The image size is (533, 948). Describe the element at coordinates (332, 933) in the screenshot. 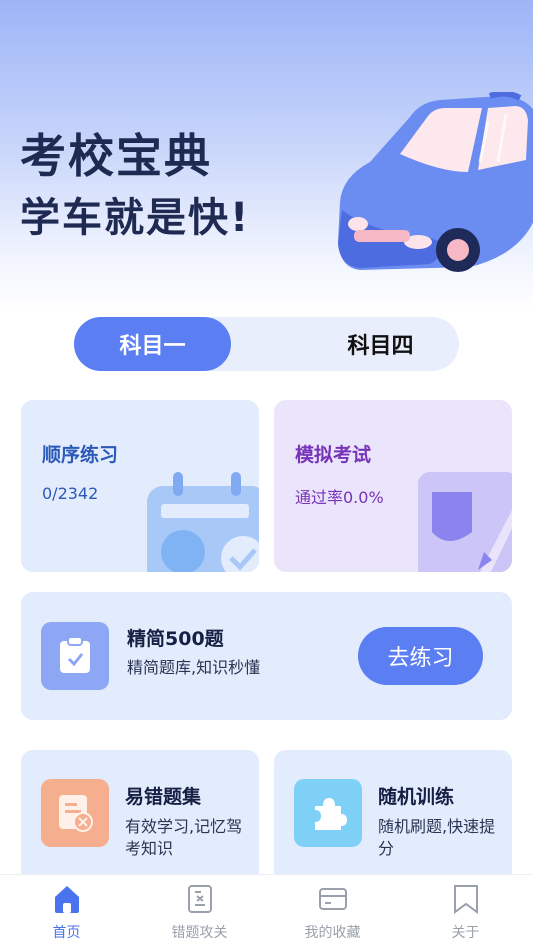

I see `tab-favorites-label: 我的收藏` at that location.